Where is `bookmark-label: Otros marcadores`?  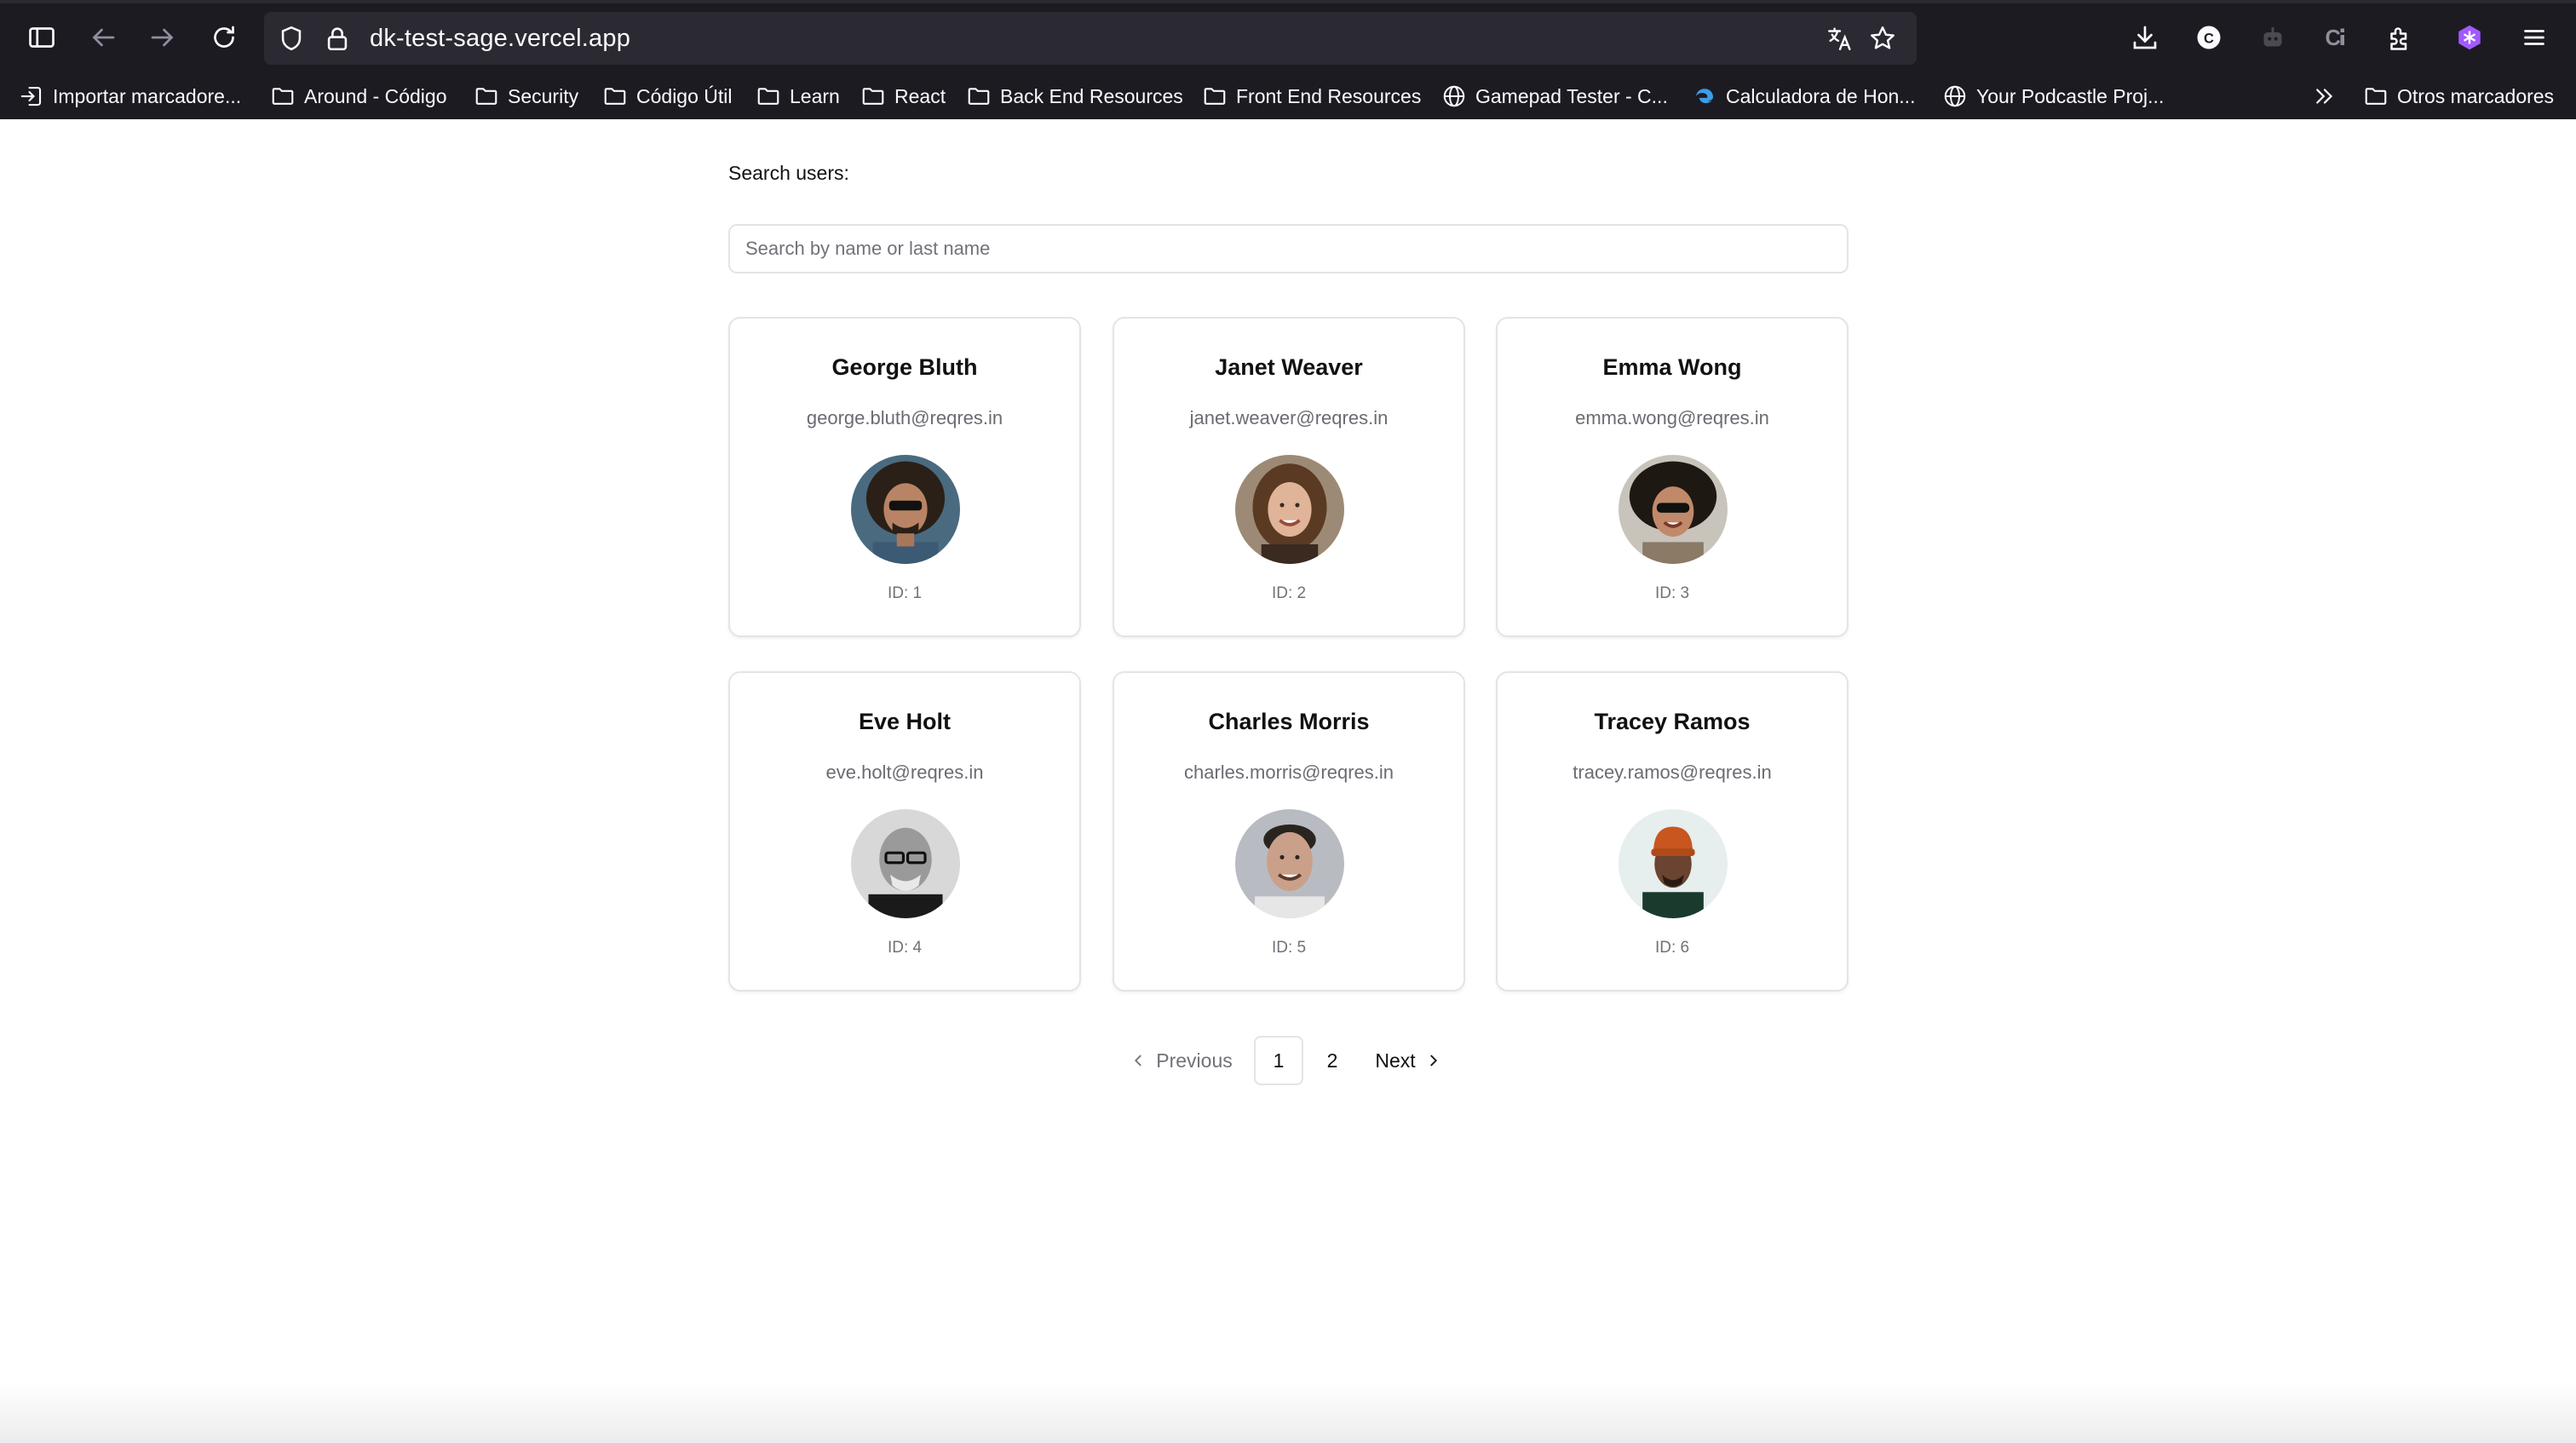
bookmark-label: Otros marcadores is located at coordinates (2476, 96).